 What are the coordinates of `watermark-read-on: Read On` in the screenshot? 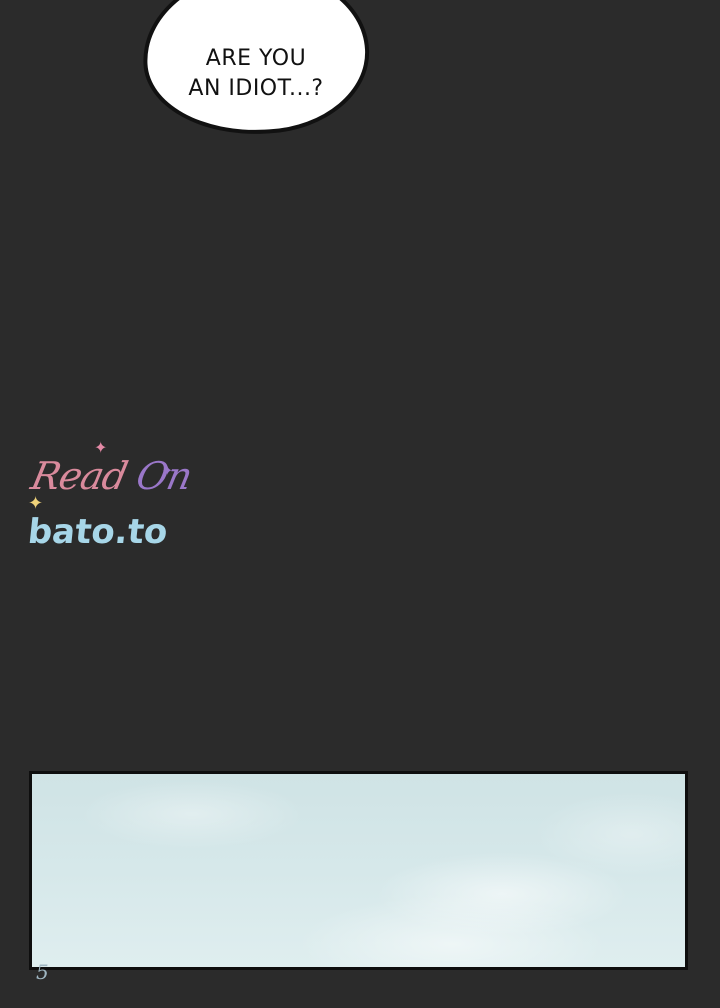 It's located at (111, 476).